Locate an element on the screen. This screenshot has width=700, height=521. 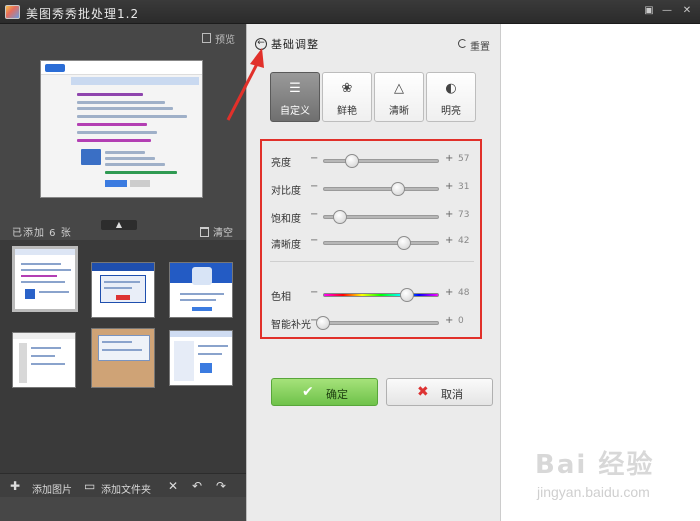
title-bar: 美图秀秀批处理1.2 ▣ — ✕ is located at coordinates (350, 12).